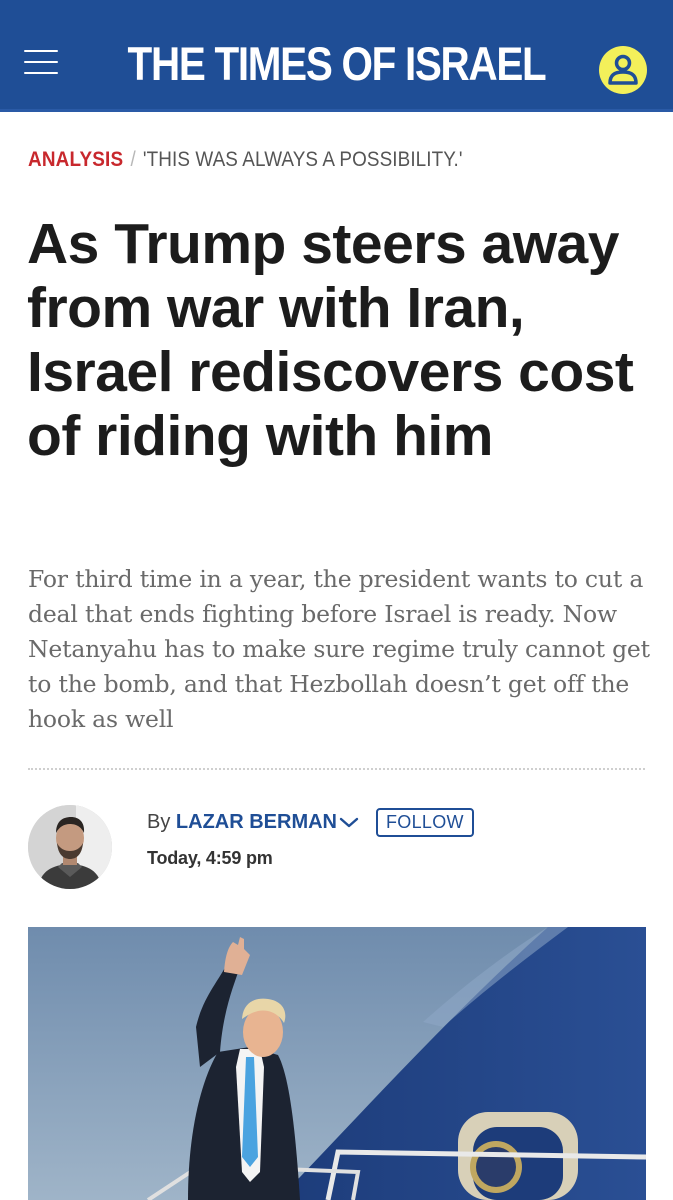 The height and width of the screenshot is (1200, 673). Describe the element at coordinates (336, 63) in the screenshot. I see `site-logo: THE TIMES OF ISRAEL` at that location.